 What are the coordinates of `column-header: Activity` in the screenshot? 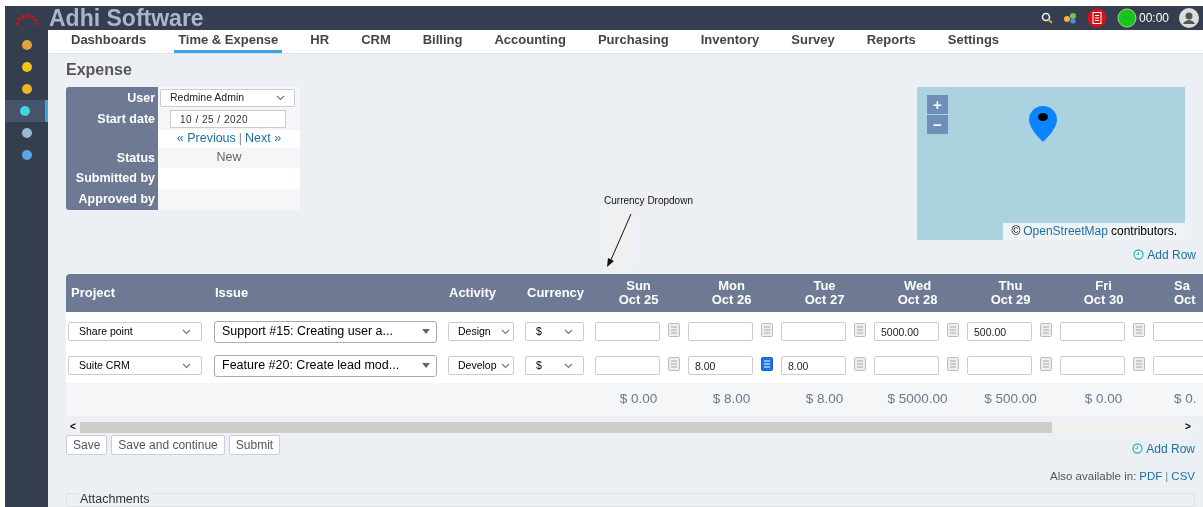 It's located at (472, 293).